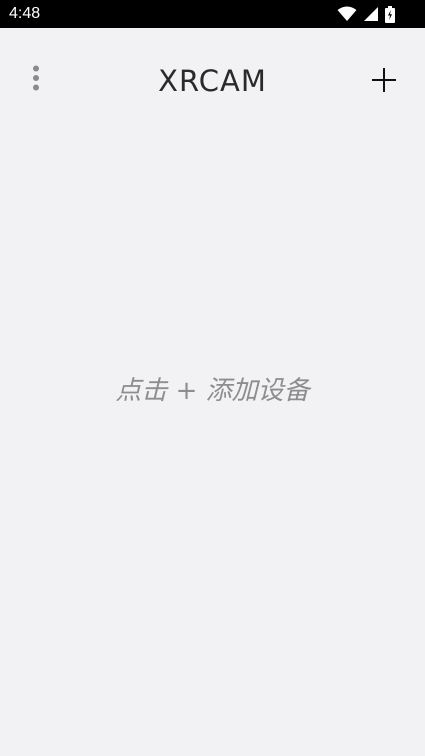 This screenshot has height=756, width=425. Describe the element at coordinates (390, 14) in the screenshot. I see `battery-icon` at that location.